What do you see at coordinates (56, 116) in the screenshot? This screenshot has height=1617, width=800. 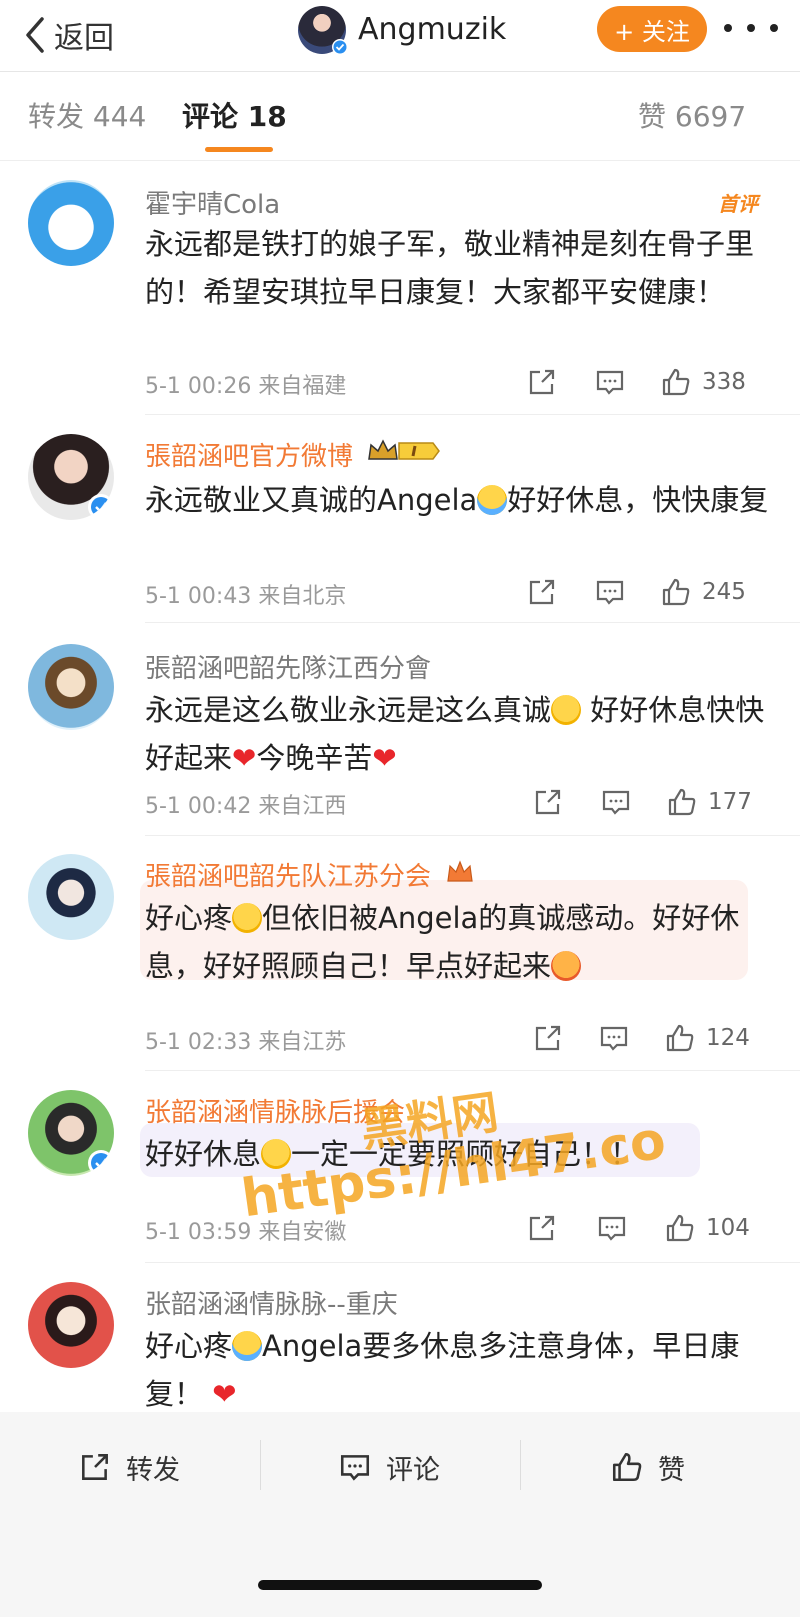 I see `tab-label: 转发` at bounding box center [56, 116].